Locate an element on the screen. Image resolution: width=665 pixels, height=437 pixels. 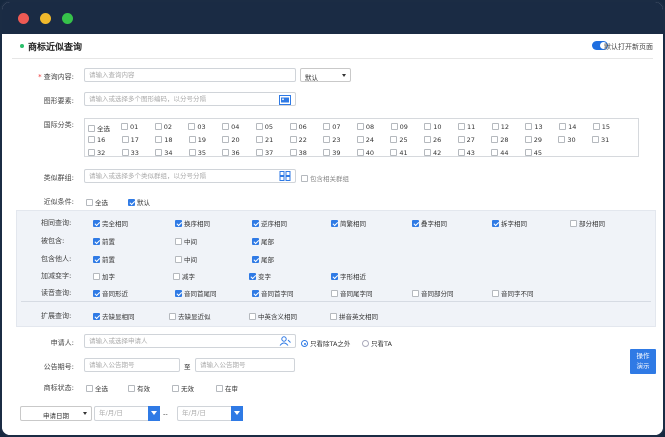
intl-select-all: 全选 is located at coordinates (99, 128).